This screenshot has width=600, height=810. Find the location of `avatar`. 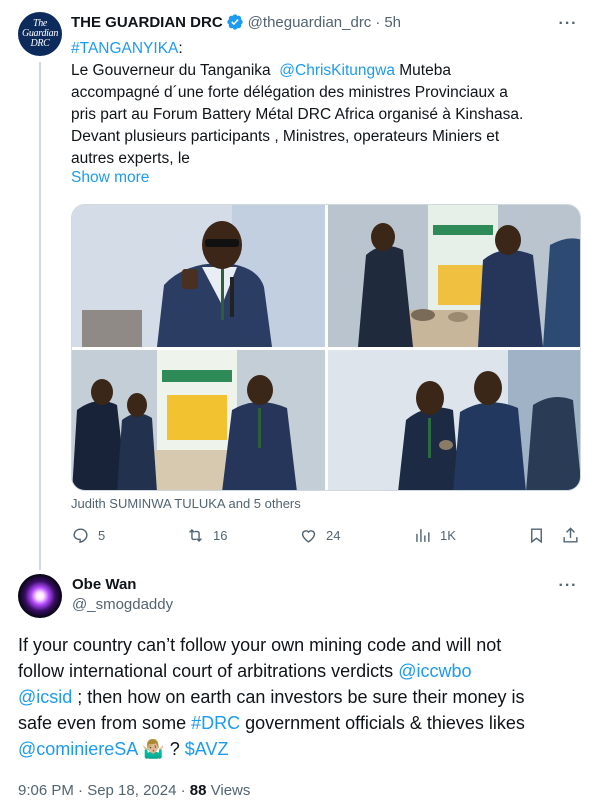

avatar is located at coordinates (40, 596).